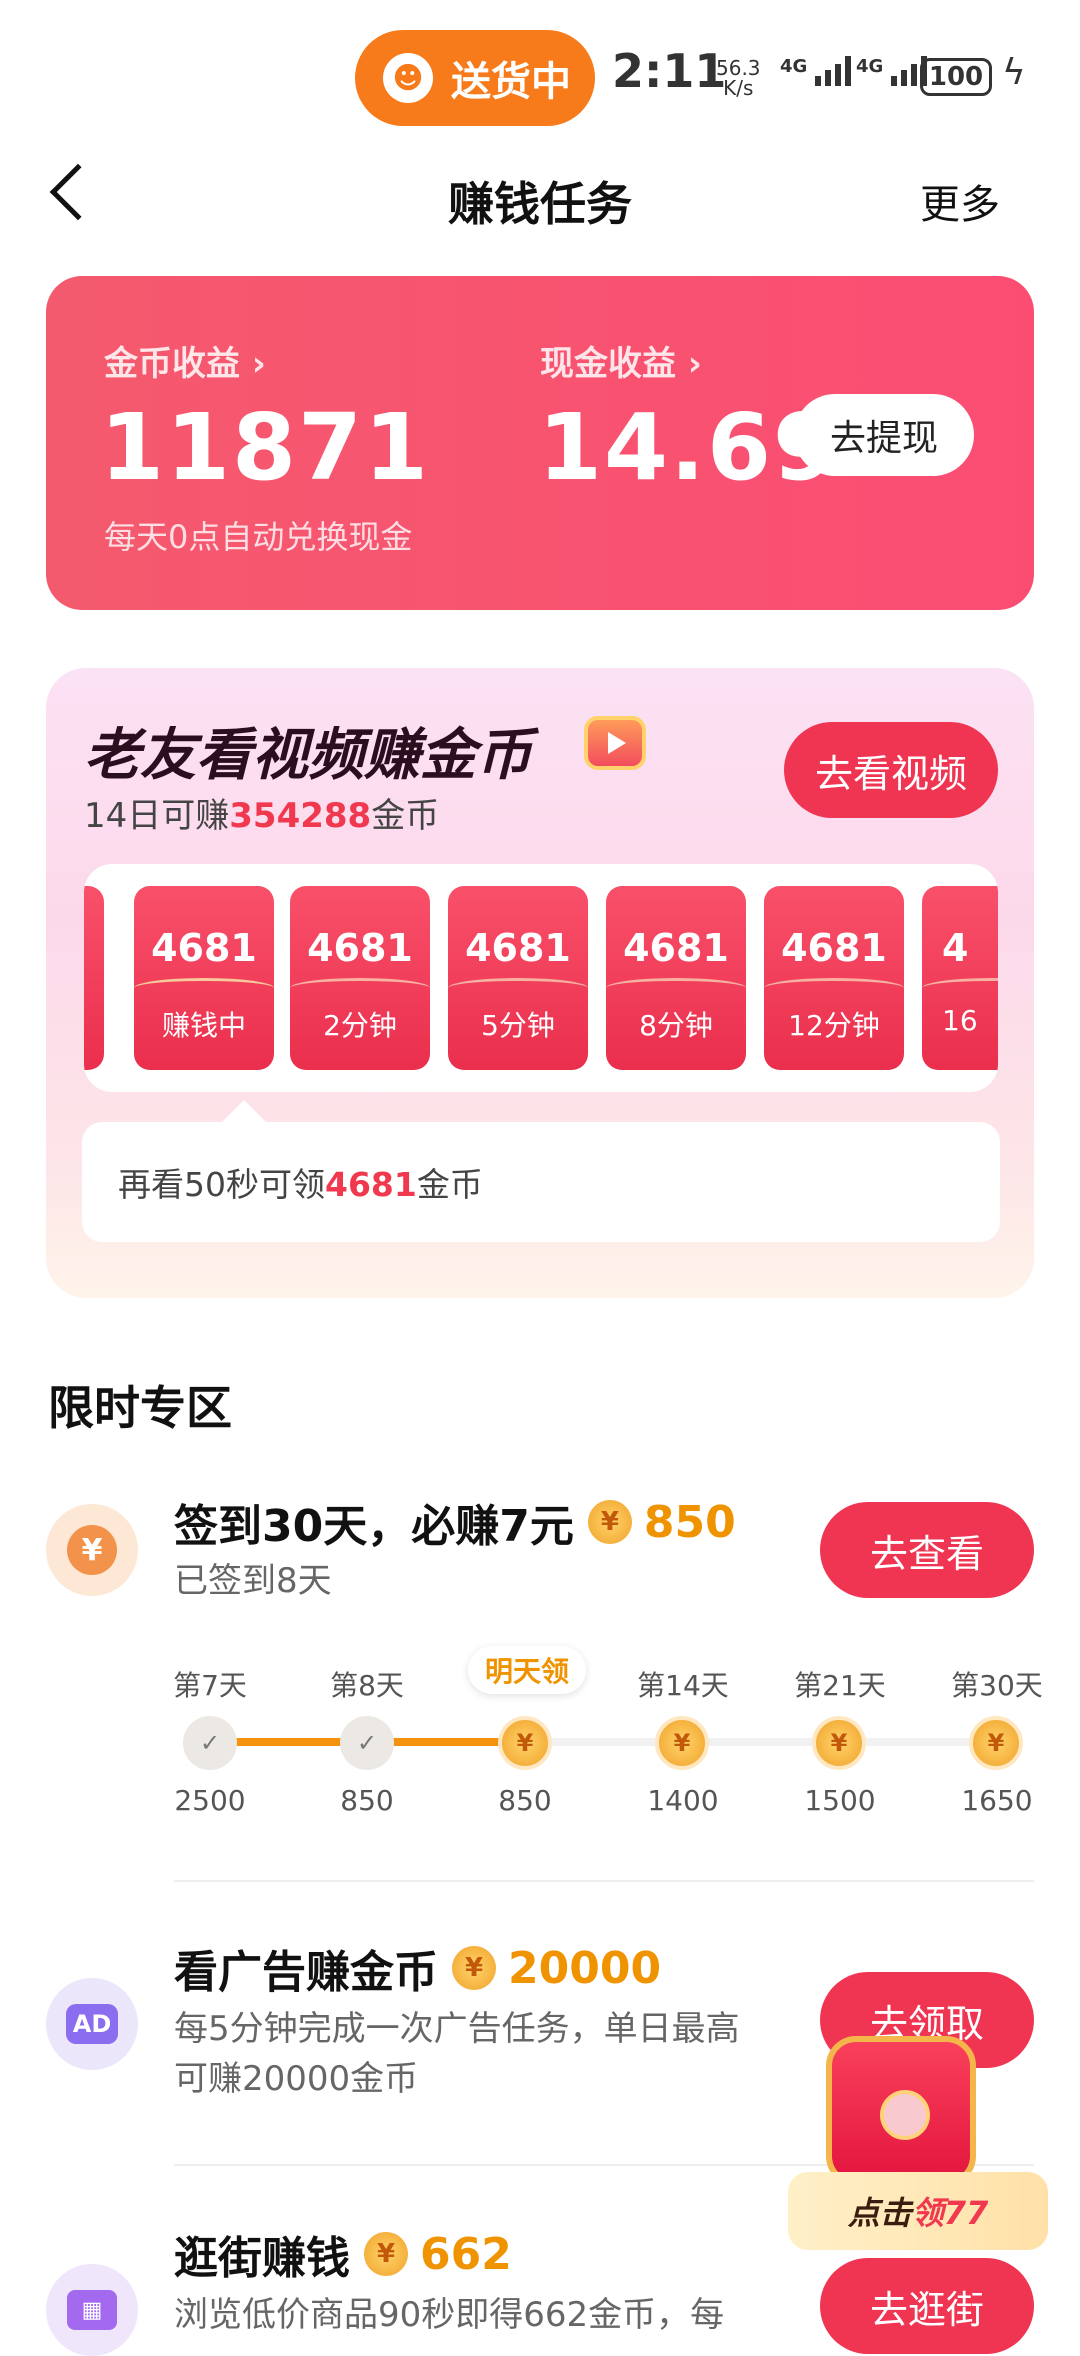 Image resolution: width=1080 pixels, height=2356 pixels. I want to click on reward-tile: 4681 赚钱中, so click(204, 978).